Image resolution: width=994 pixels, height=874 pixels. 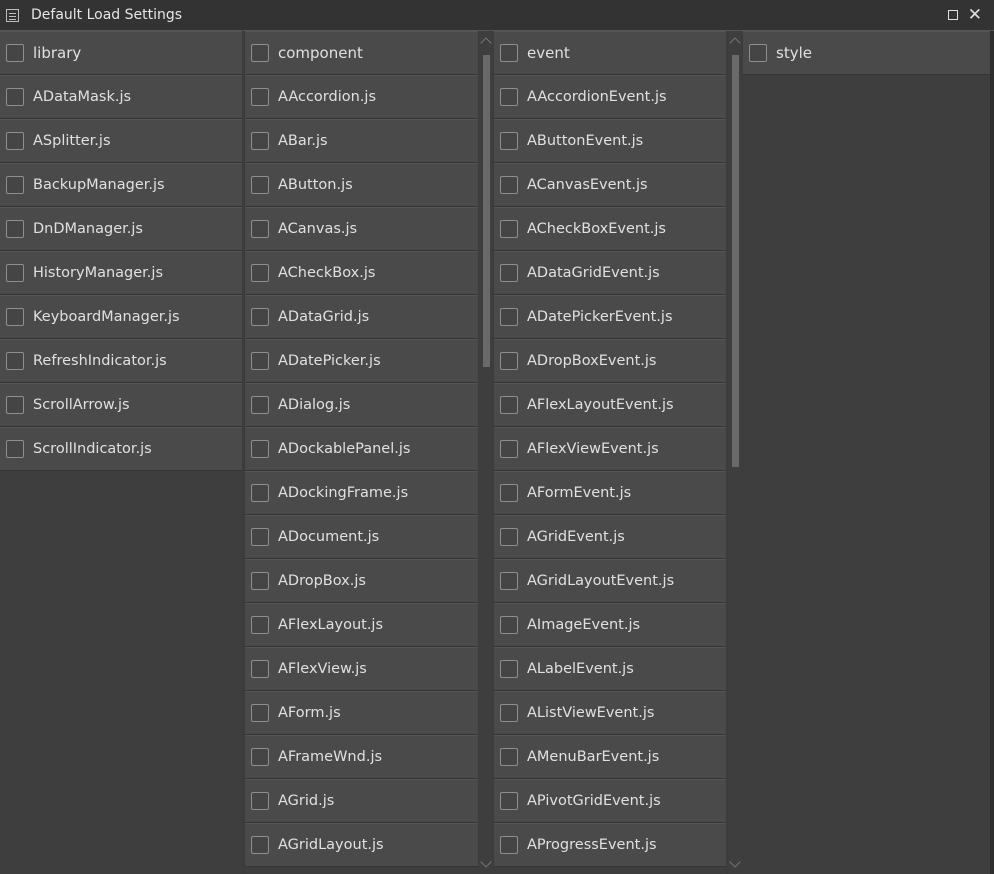 What do you see at coordinates (121, 405) in the screenshot?
I see `list-item: ScrollArrow.js` at bounding box center [121, 405].